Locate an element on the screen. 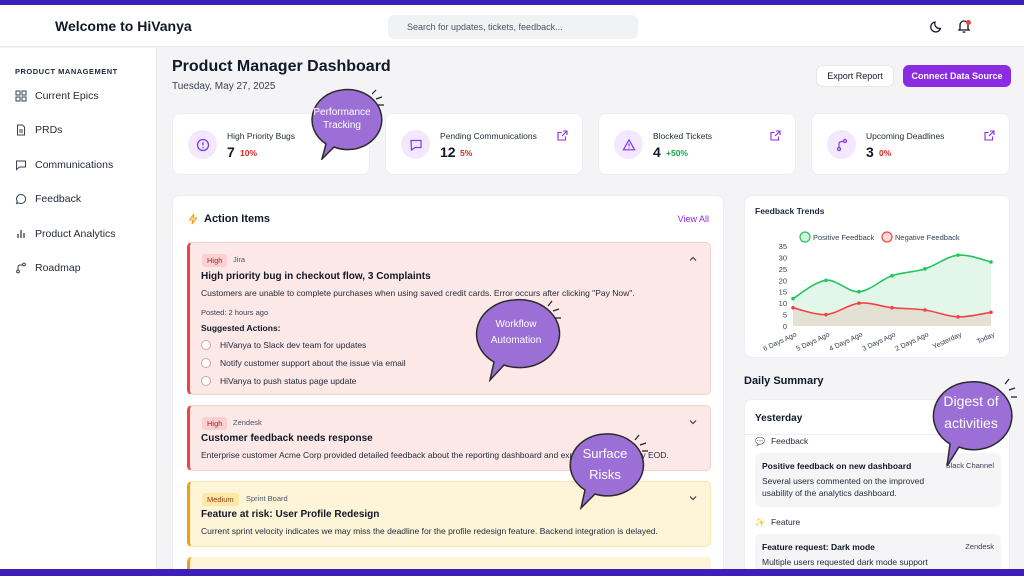 This screenshot has height=576, width=1024. page-date: Tuesday, May 27, 2025 is located at coordinates (224, 86).